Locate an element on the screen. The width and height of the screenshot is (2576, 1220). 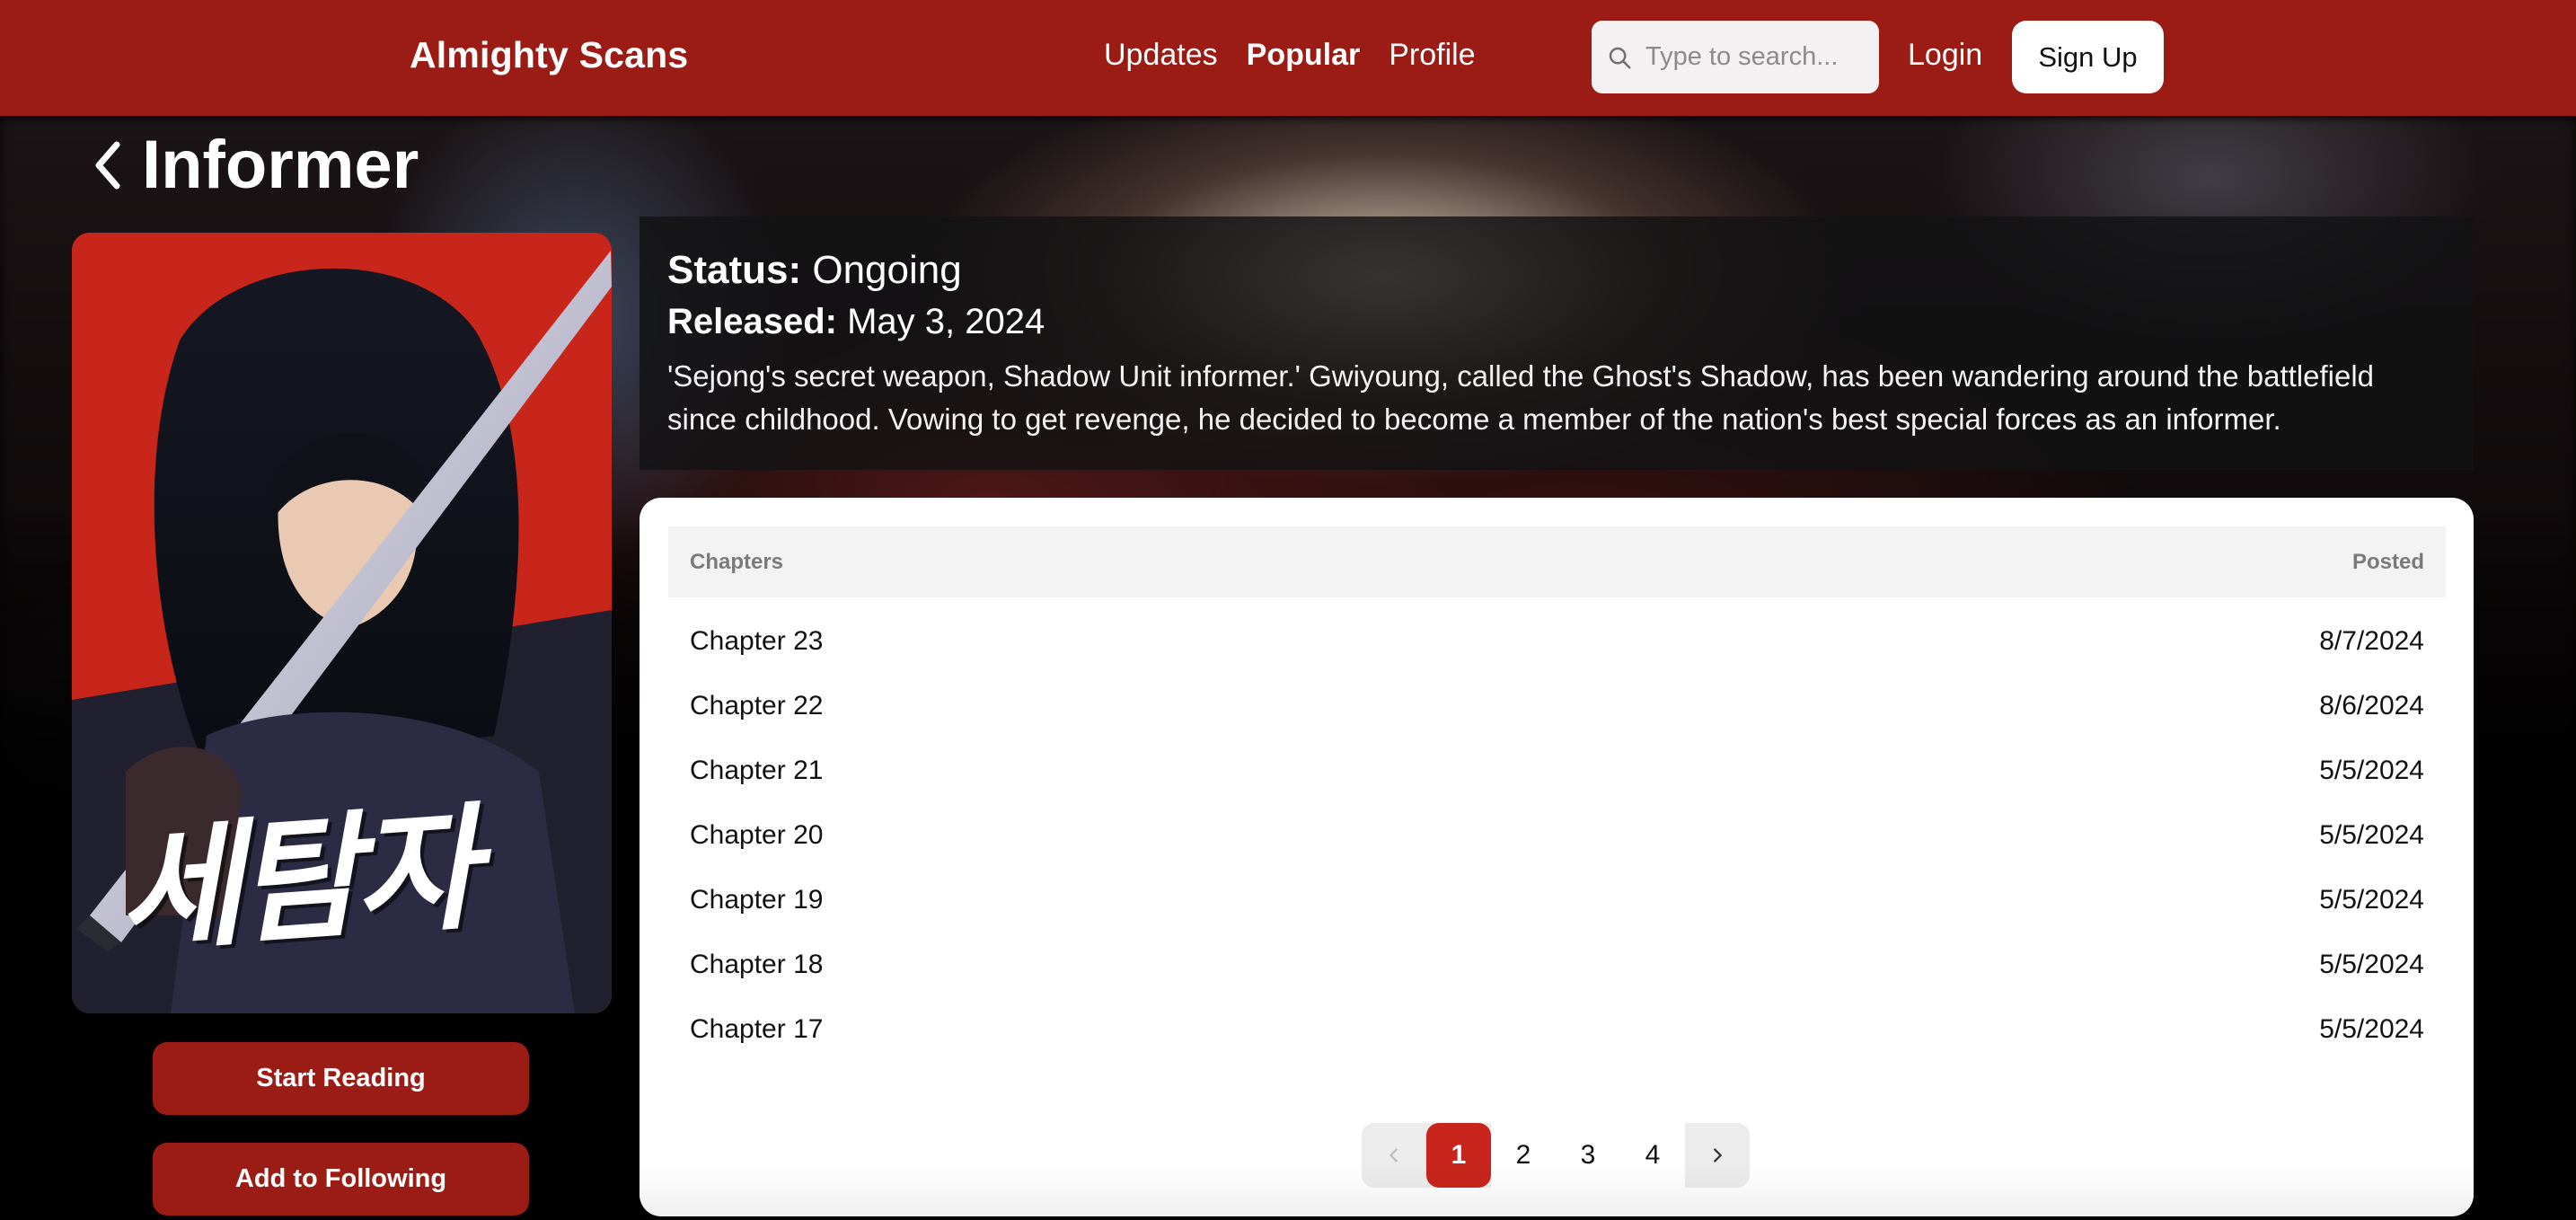
start-reading-button: Start Reading is located at coordinates (341, 1078).